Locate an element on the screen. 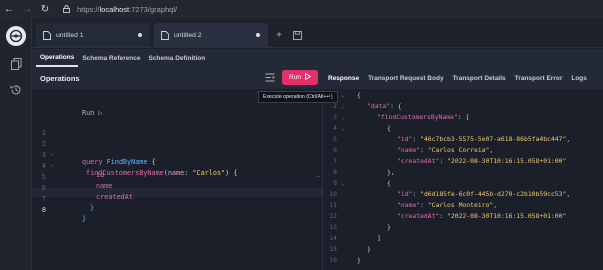  tab-schema-definition: Schema Definition is located at coordinates (176, 58).